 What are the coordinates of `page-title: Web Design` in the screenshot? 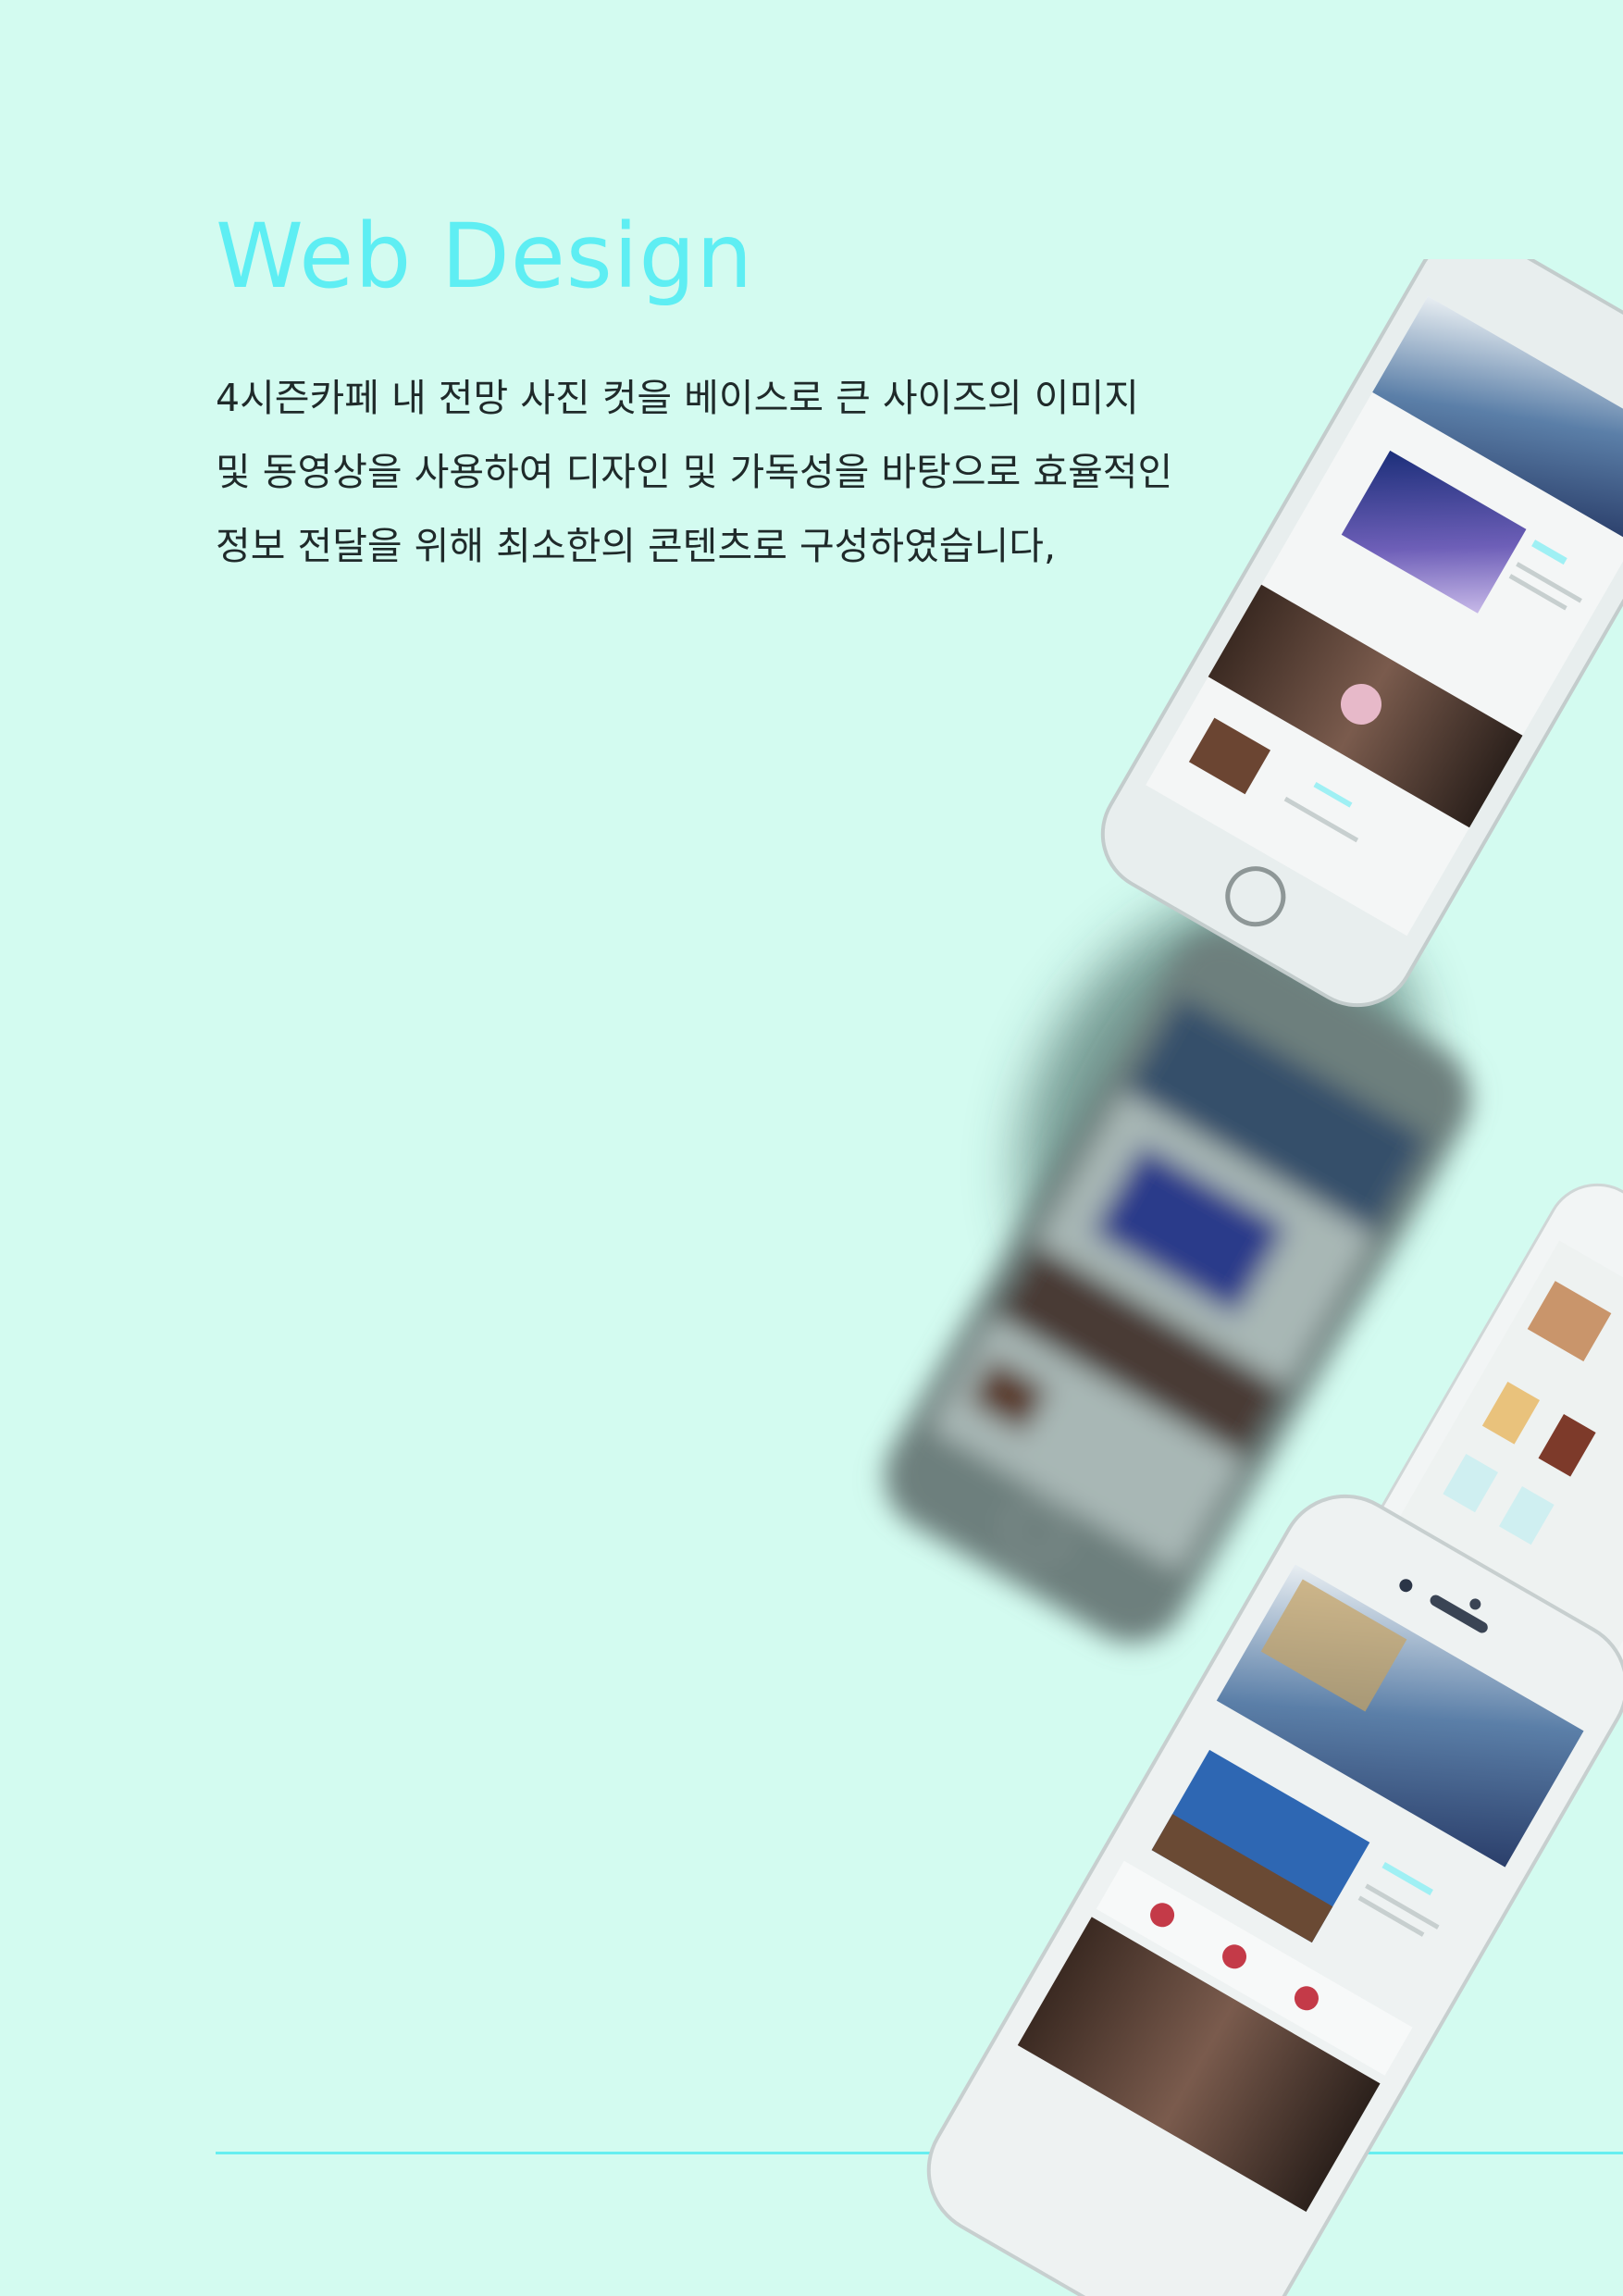 It's located at (485, 256).